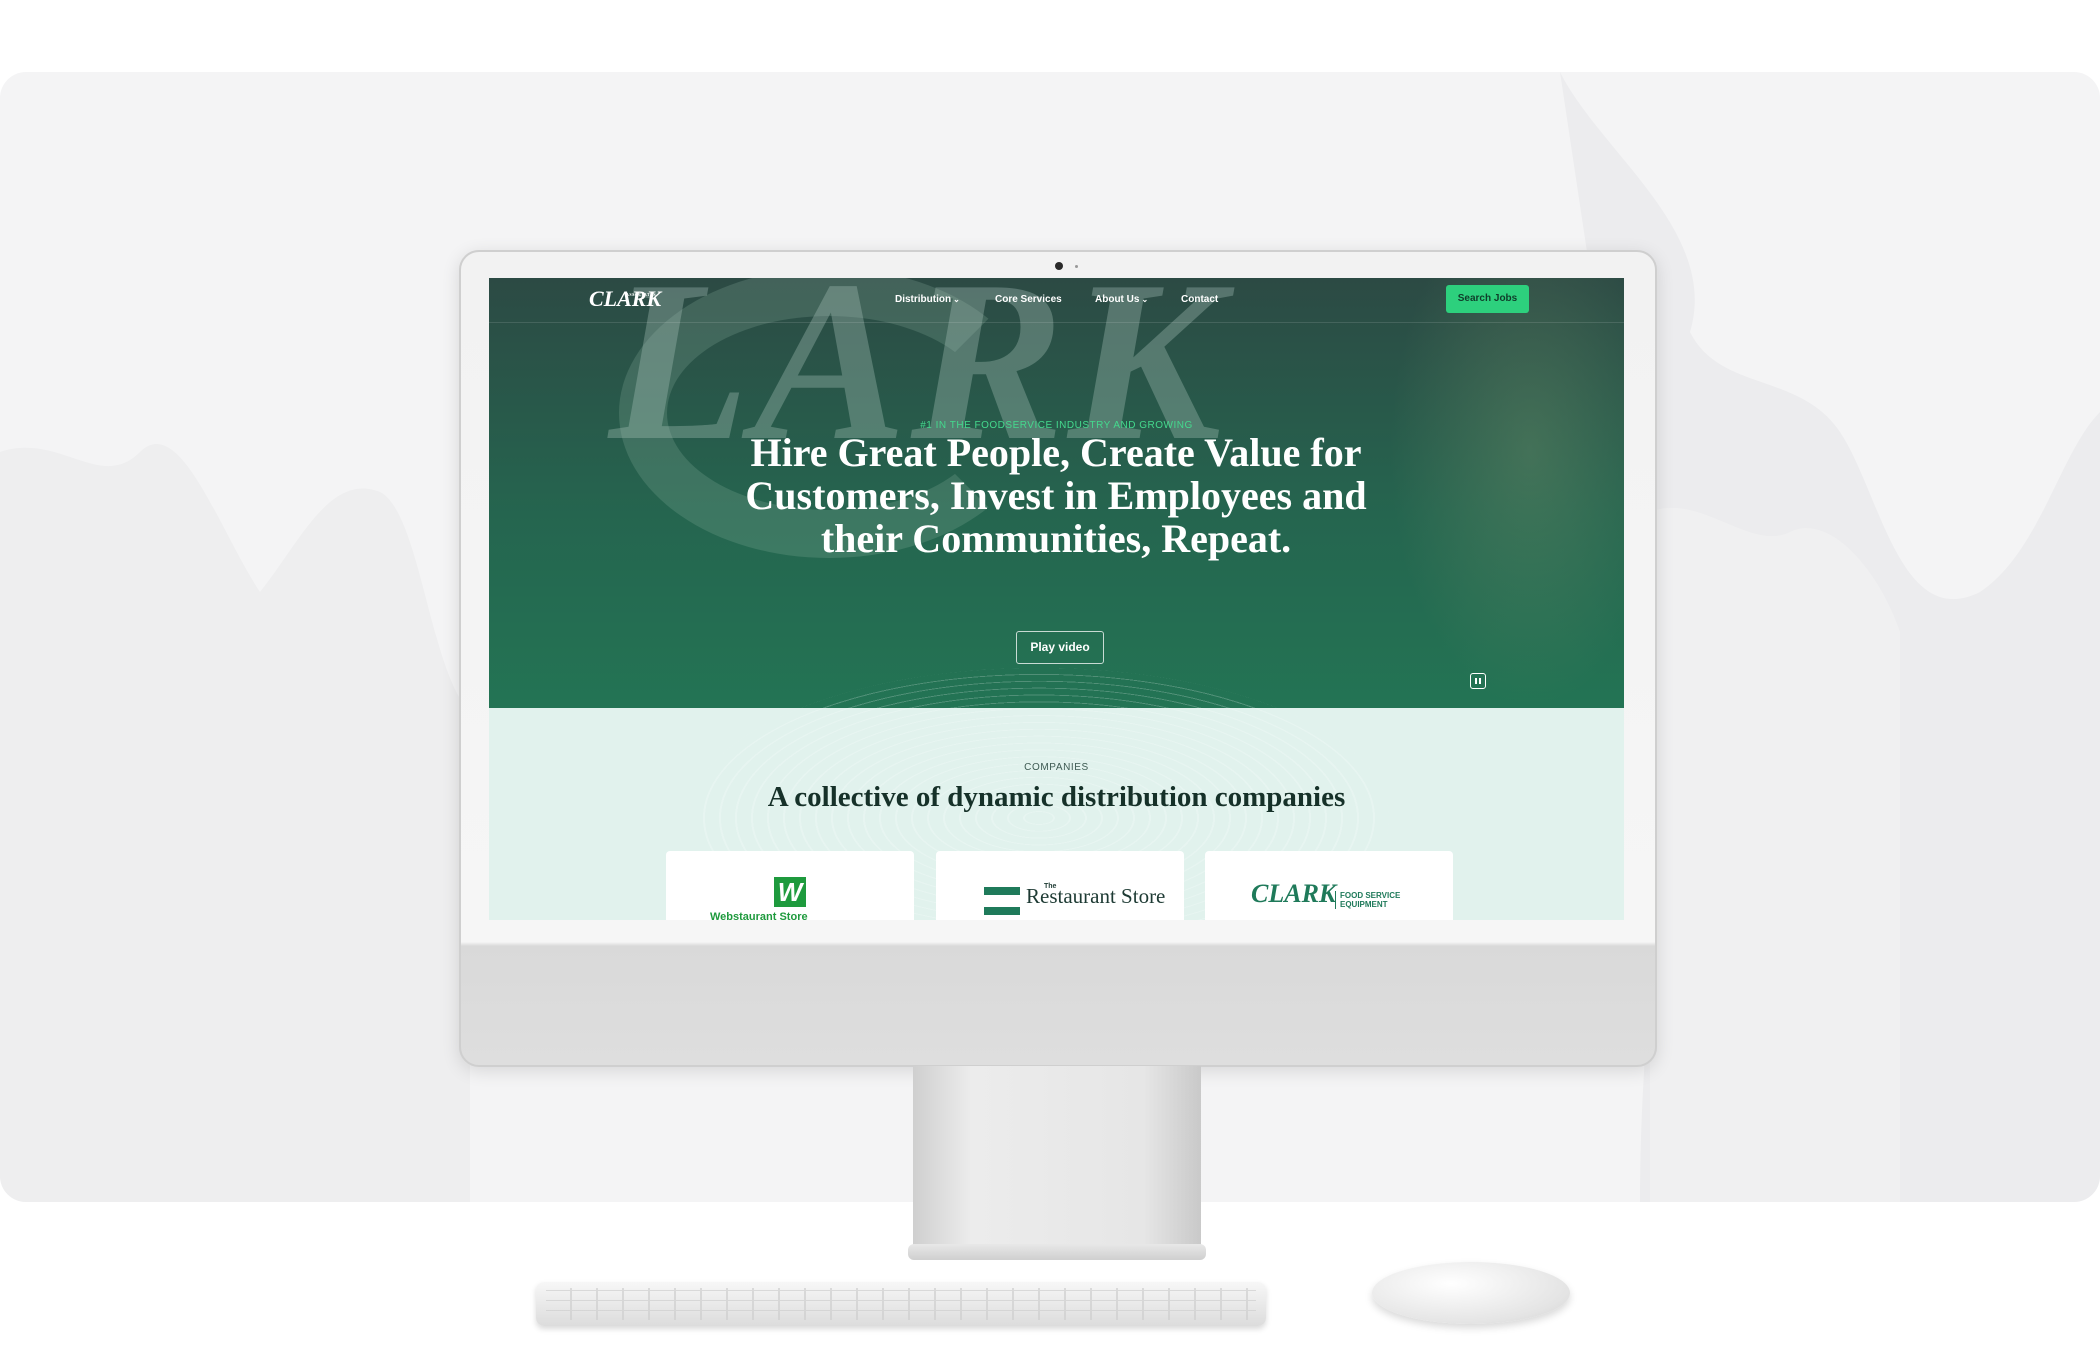 The image size is (2100, 1358). What do you see at coordinates (1059, 266) in the screenshot?
I see `camera-icon` at bounding box center [1059, 266].